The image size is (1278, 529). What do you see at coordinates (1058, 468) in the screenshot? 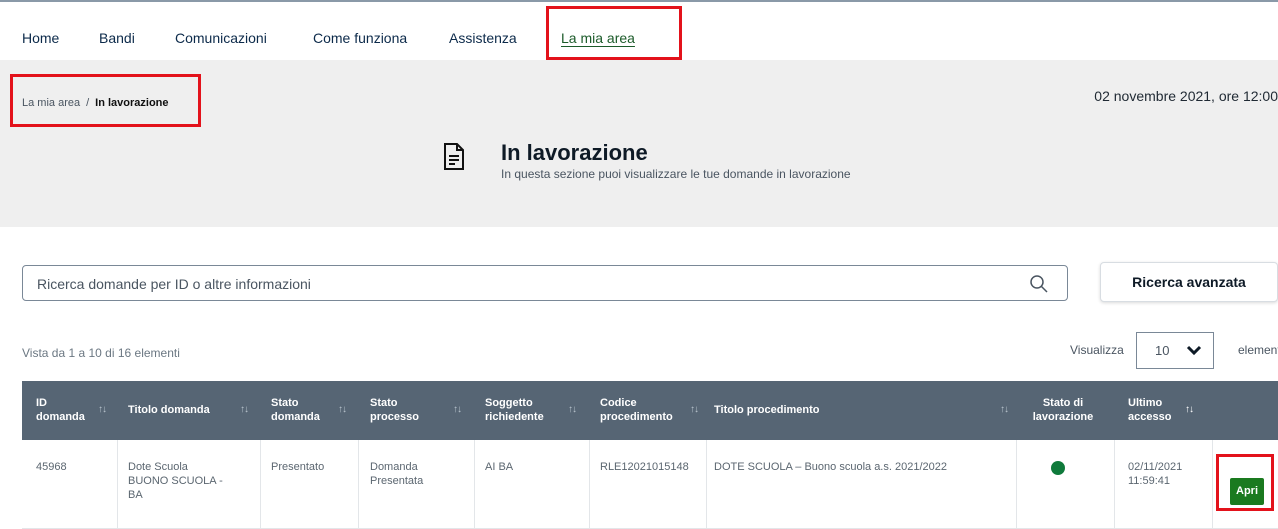
I see `status-dot` at bounding box center [1058, 468].